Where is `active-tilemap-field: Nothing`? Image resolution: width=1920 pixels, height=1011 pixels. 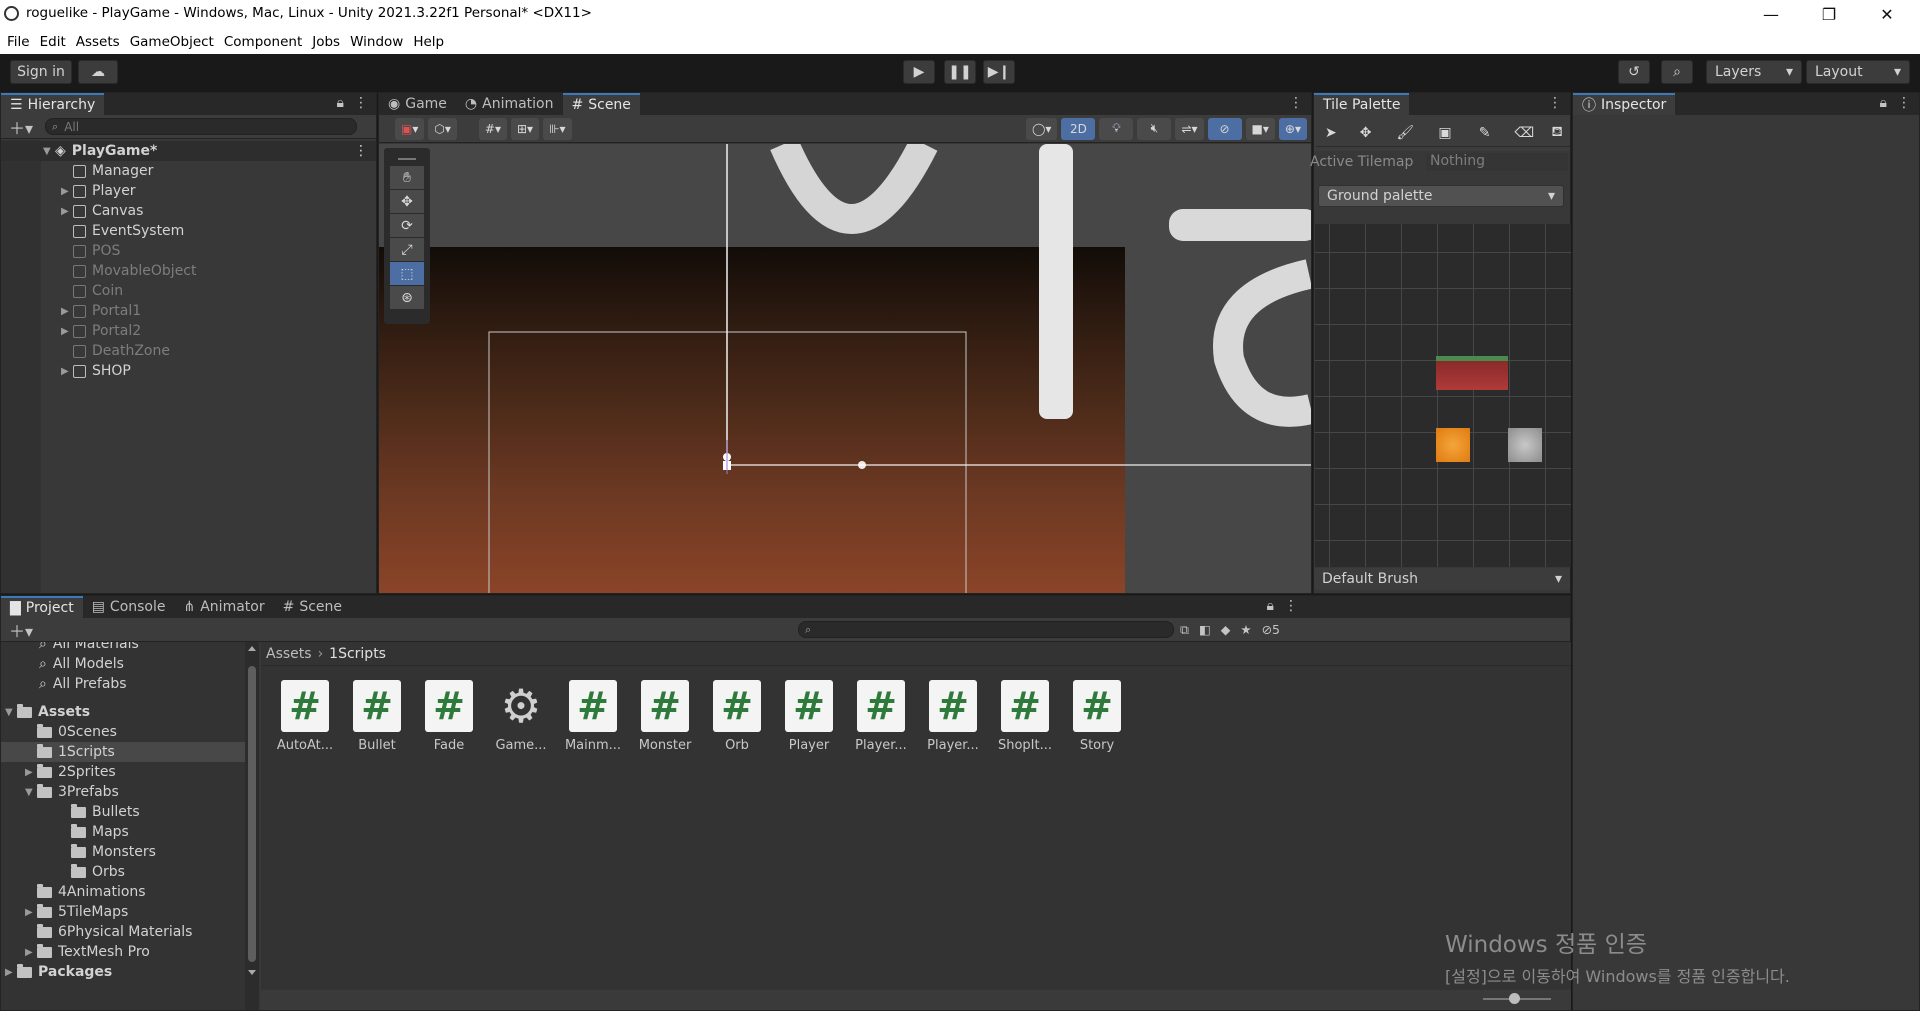
active-tilemap-field: Nothing is located at coordinates (1497, 162).